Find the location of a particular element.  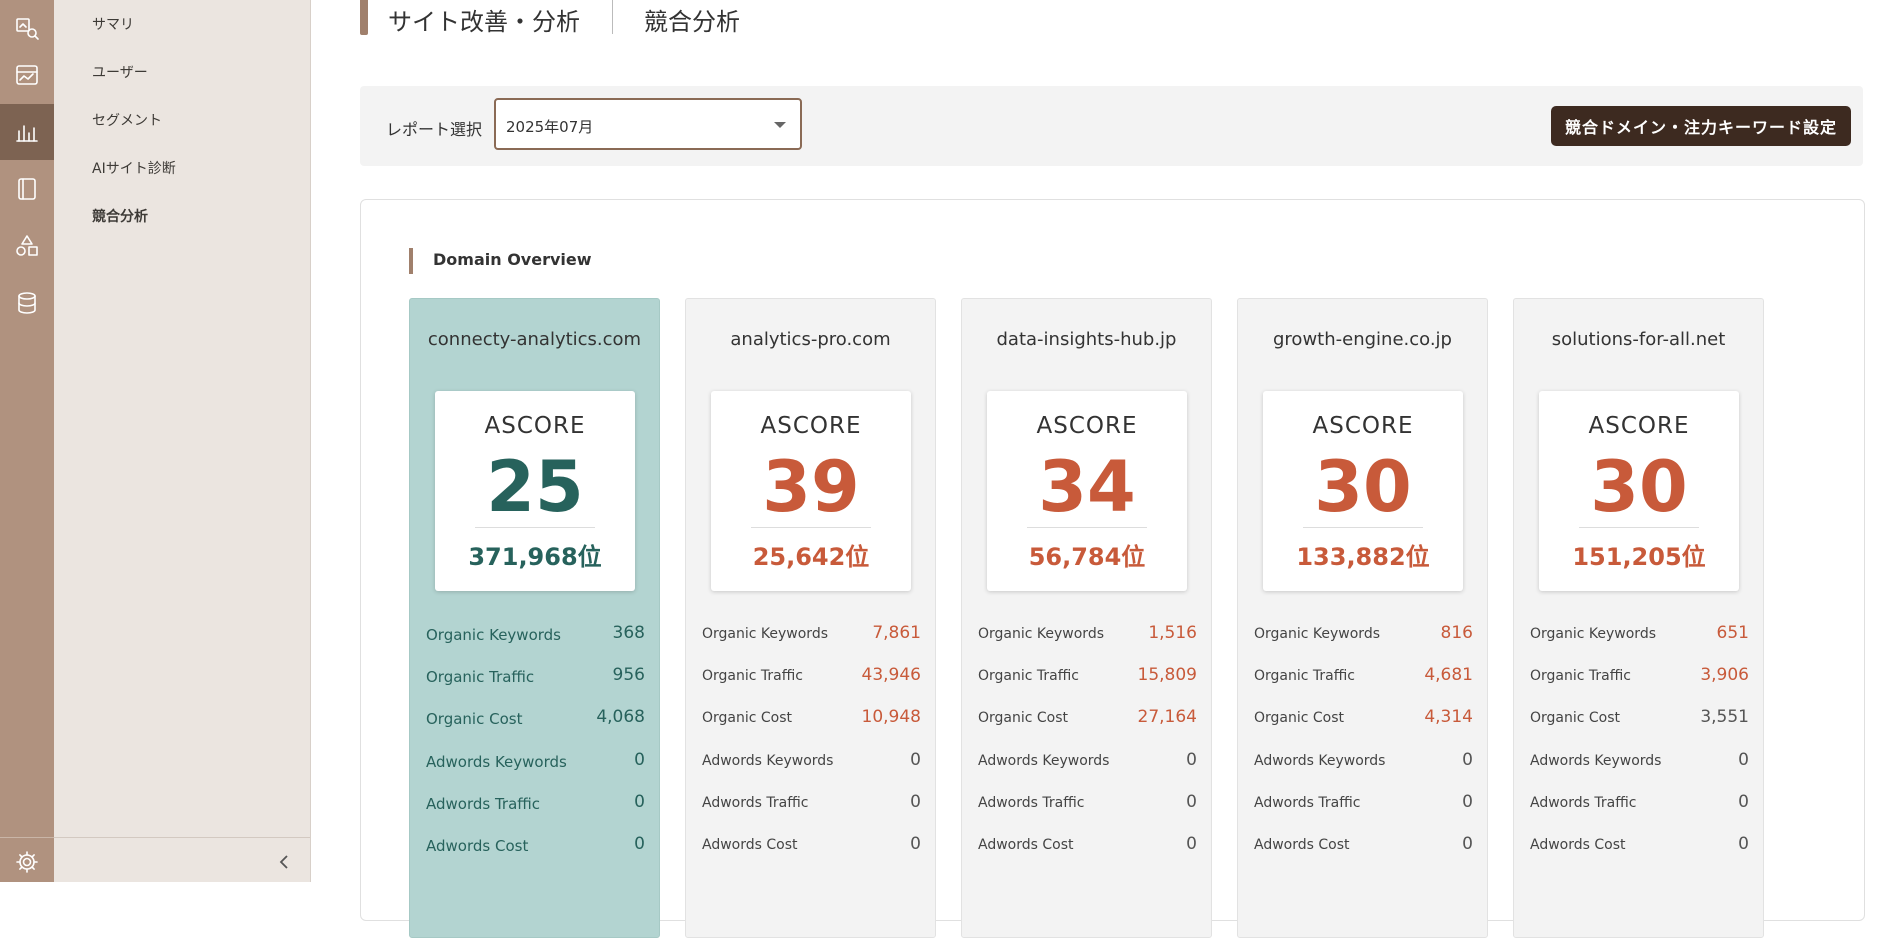

chart-window-icon is located at coordinates (27, 75).